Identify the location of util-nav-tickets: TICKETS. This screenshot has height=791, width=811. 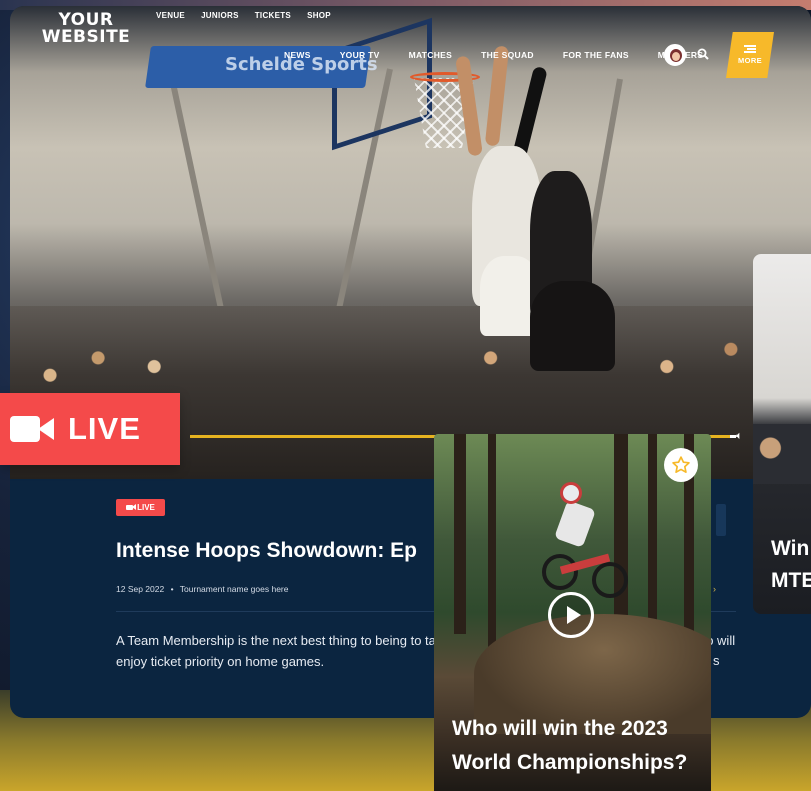
(273, 15).